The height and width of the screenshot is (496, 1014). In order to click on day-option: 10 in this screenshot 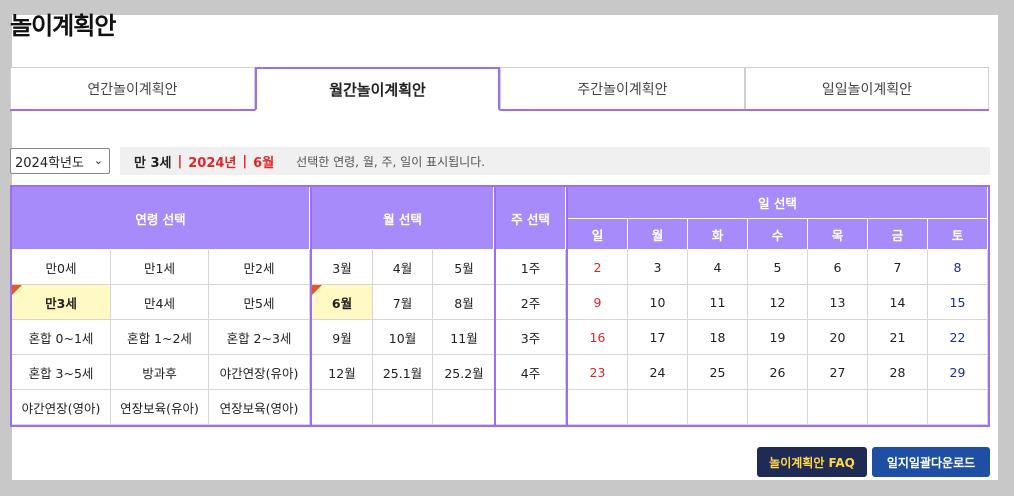, I will do `click(658, 302)`.